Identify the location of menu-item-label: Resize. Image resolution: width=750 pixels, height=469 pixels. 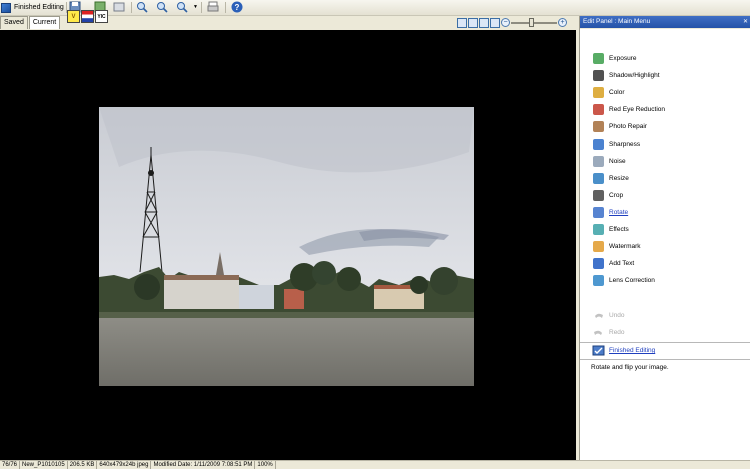
(619, 178).